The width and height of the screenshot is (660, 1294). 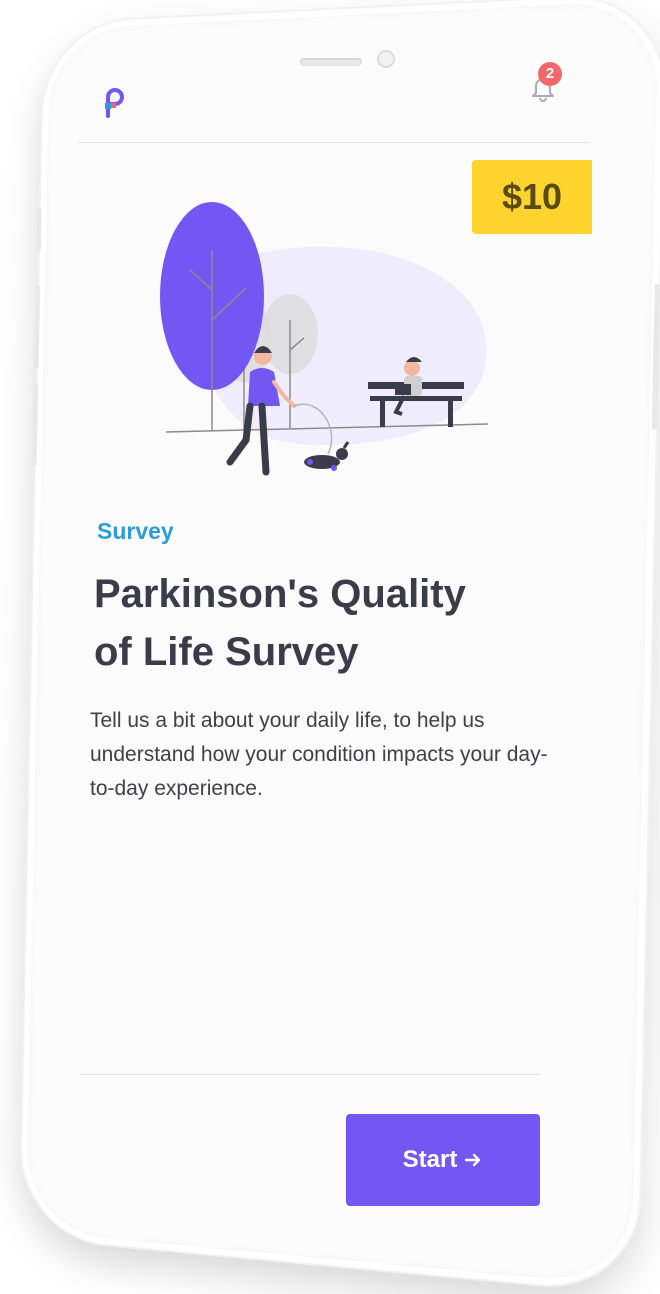 What do you see at coordinates (550, 74) in the screenshot?
I see `notification-badge: 2` at bounding box center [550, 74].